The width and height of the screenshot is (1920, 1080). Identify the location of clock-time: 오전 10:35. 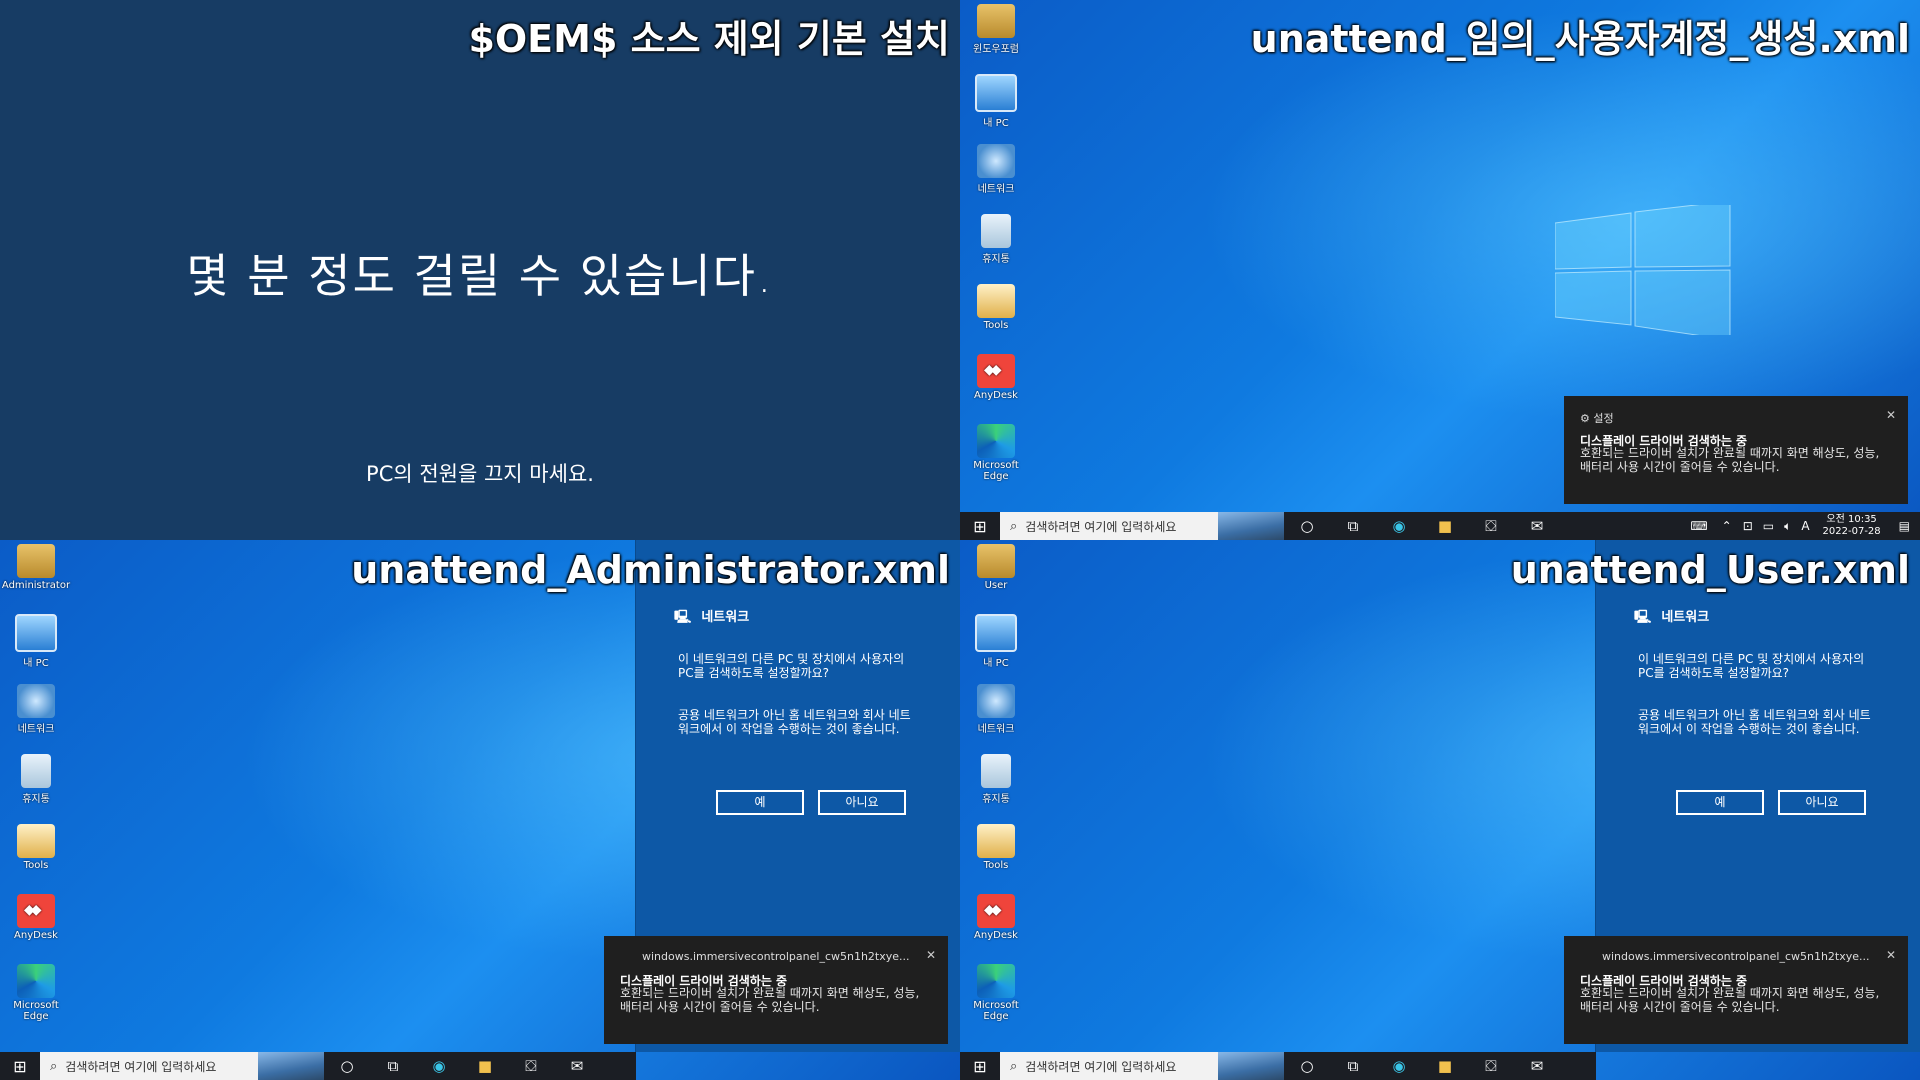
(1851, 519).